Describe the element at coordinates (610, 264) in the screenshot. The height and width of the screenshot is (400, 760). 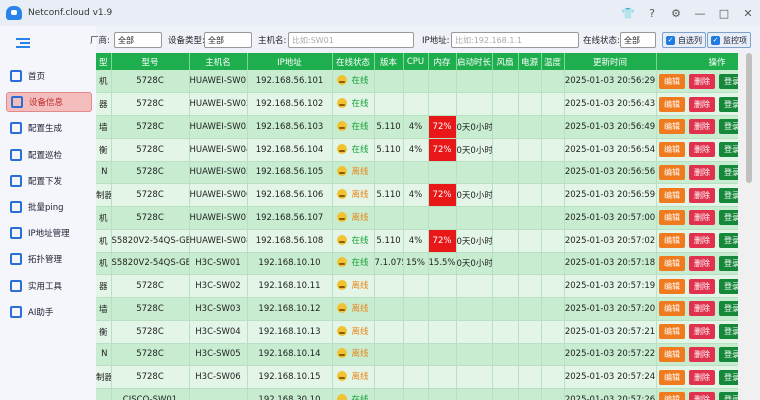
I see `time-cell: 2025-01-03 20:57:18` at that location.